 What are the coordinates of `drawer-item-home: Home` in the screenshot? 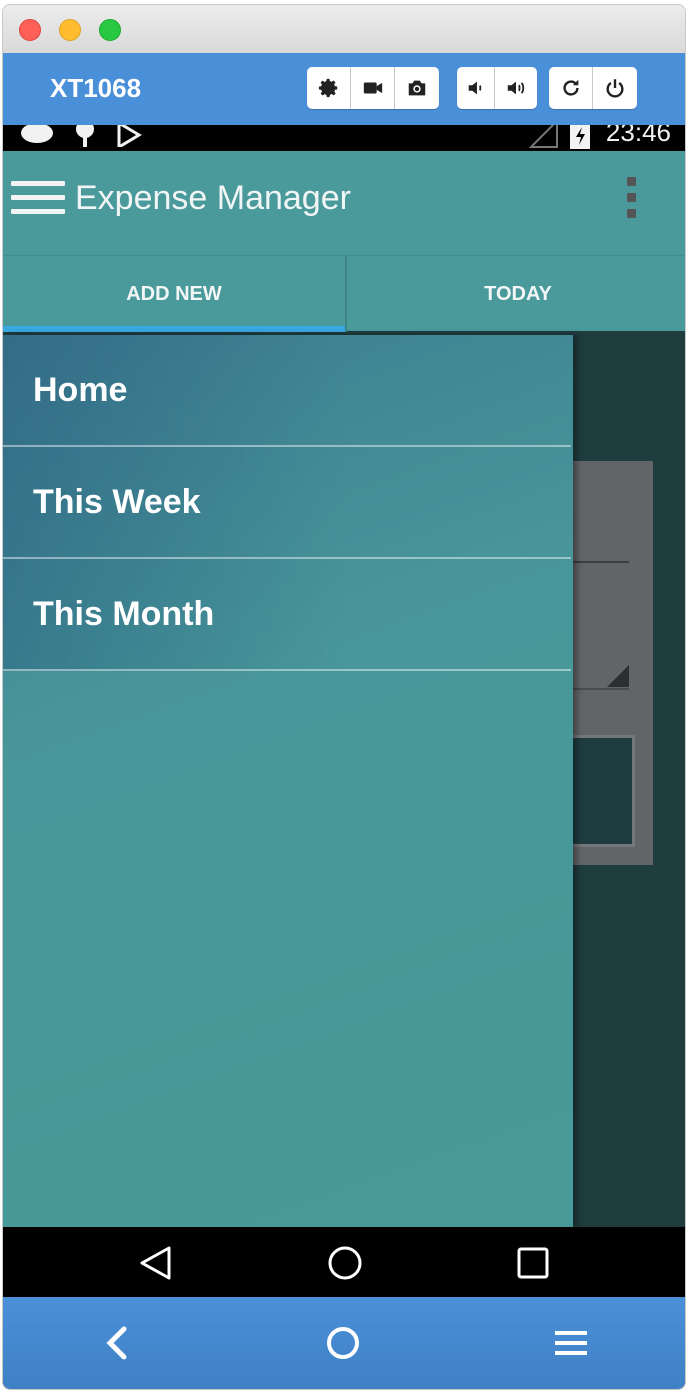 It's located at (287, 391).